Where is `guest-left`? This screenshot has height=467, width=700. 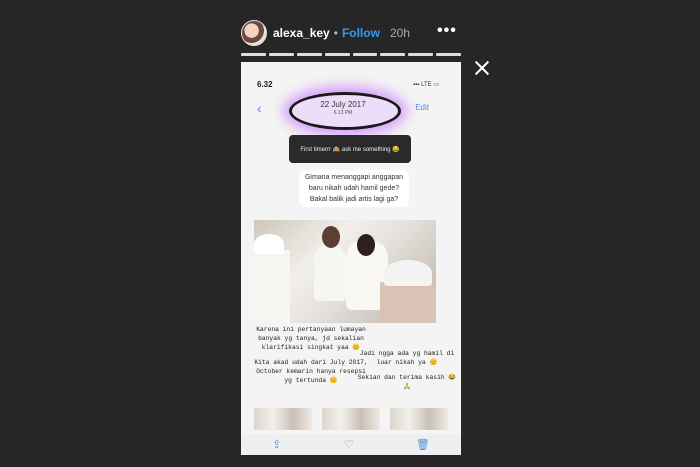
guest-left is located at coordinates (272, 286).